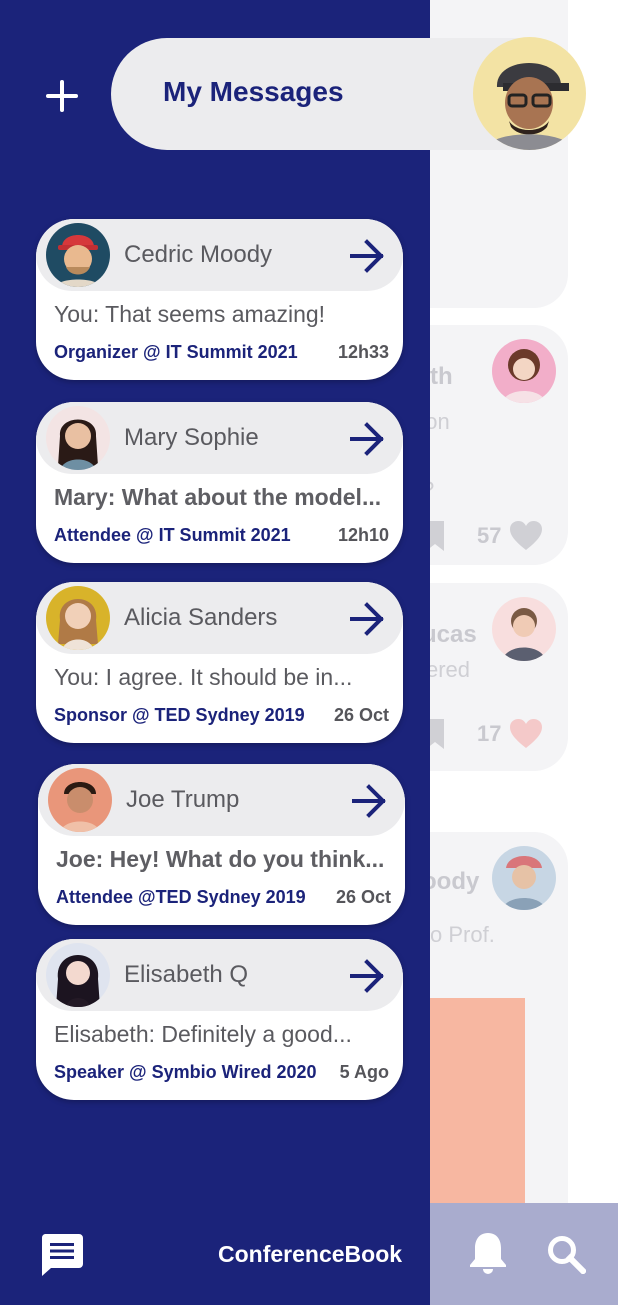 The width and height of the screenshot is (618, 1305). I want to click on plus-icon, so click(62, 96).